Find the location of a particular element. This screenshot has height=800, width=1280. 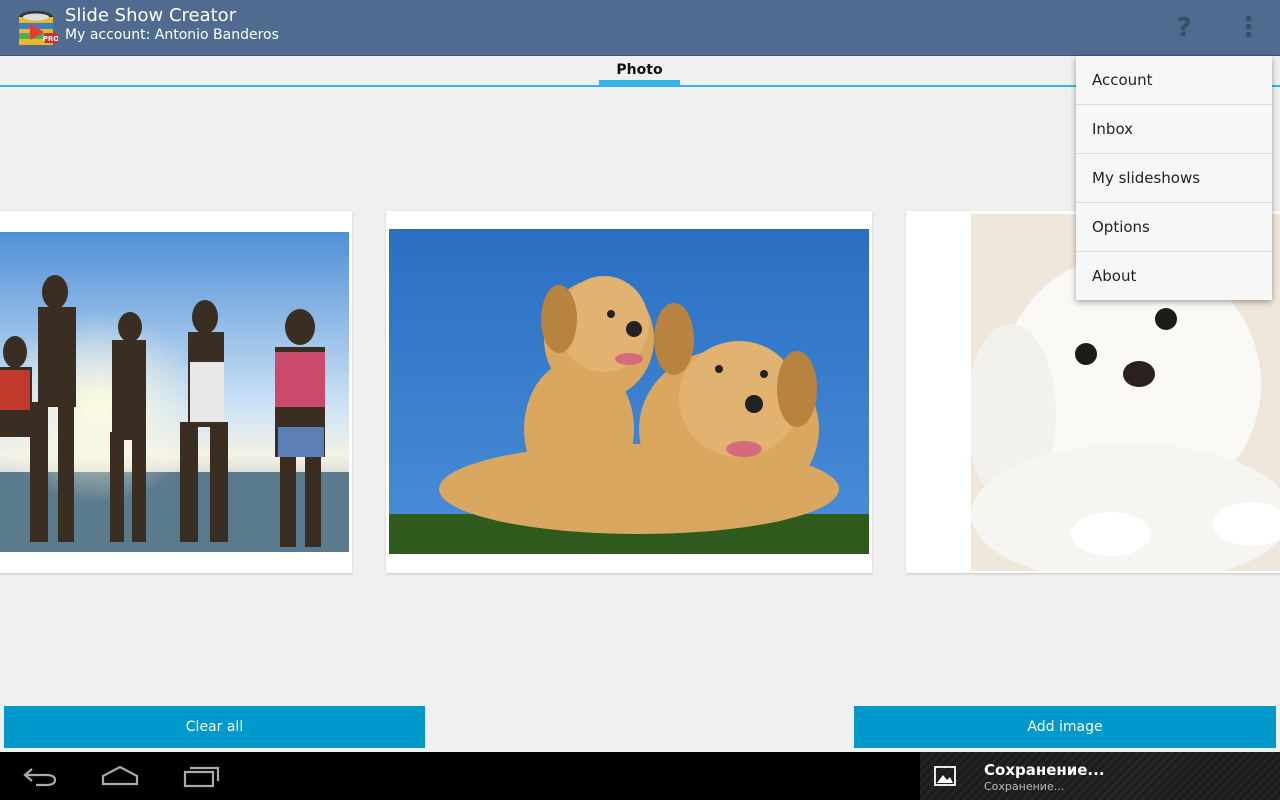

help-icon: ? is located at coordinates (1184, 28).